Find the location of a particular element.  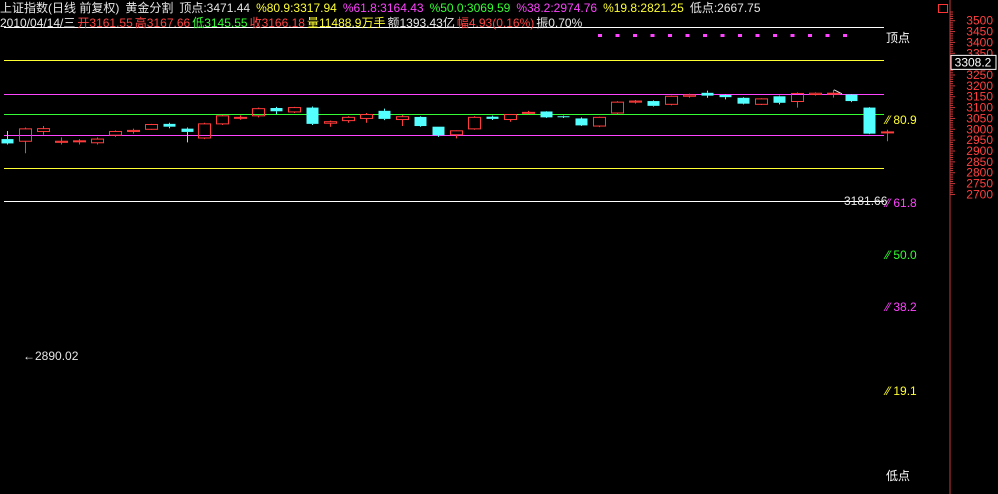

quote-date: 2010/04/14/三 is located at coordinates (38, 23).